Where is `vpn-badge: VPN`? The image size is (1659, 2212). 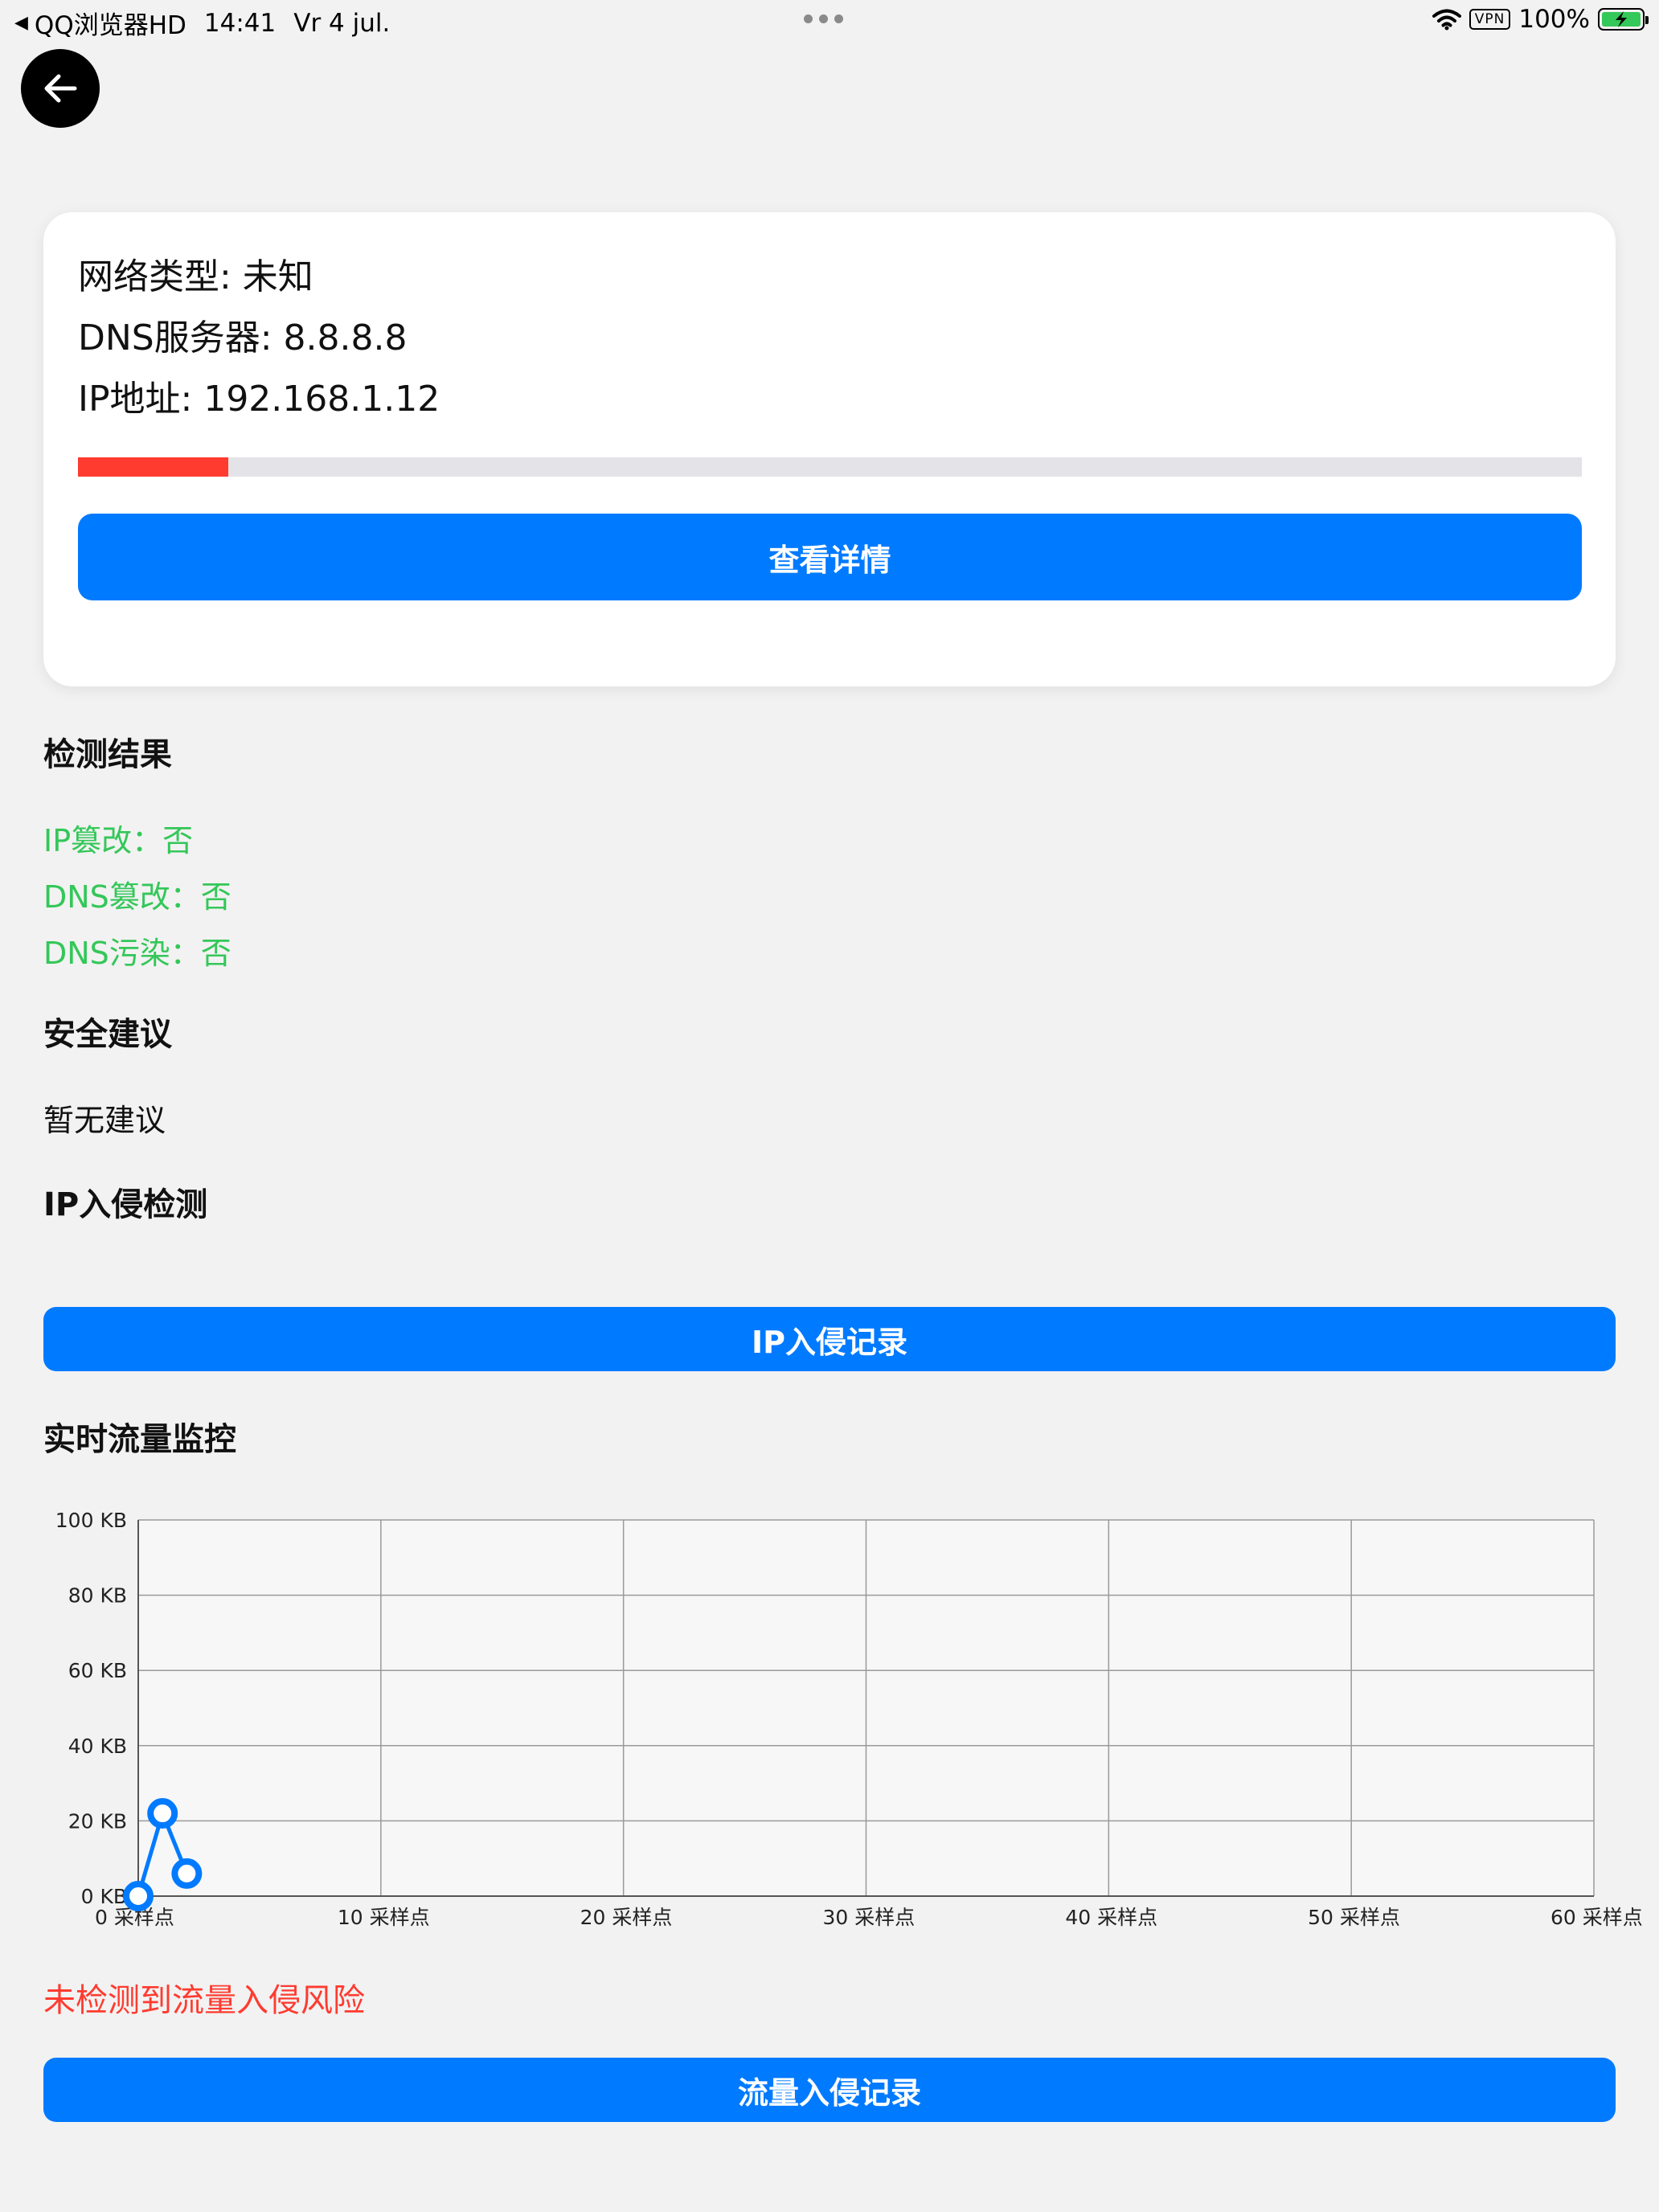 vpn-badge: VPN is located at coordinates (1490, 19).